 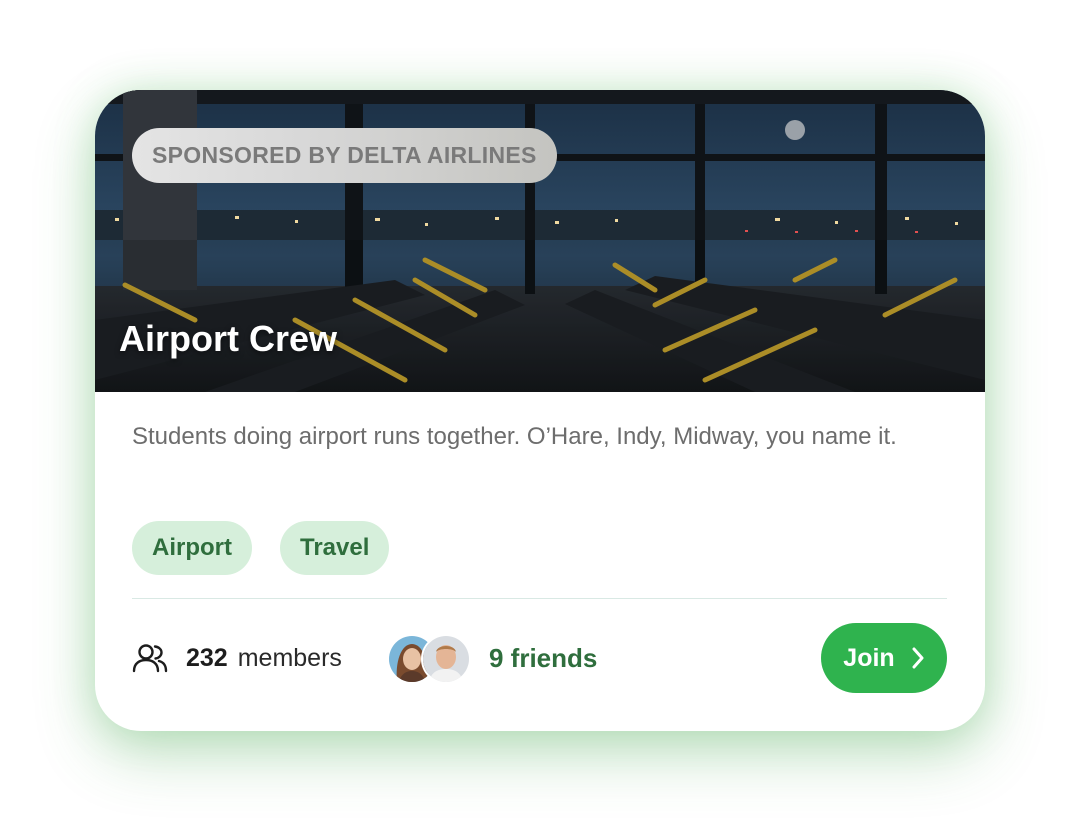 I want to click on friends-count: 9 friends, so click(x=543, y=658).